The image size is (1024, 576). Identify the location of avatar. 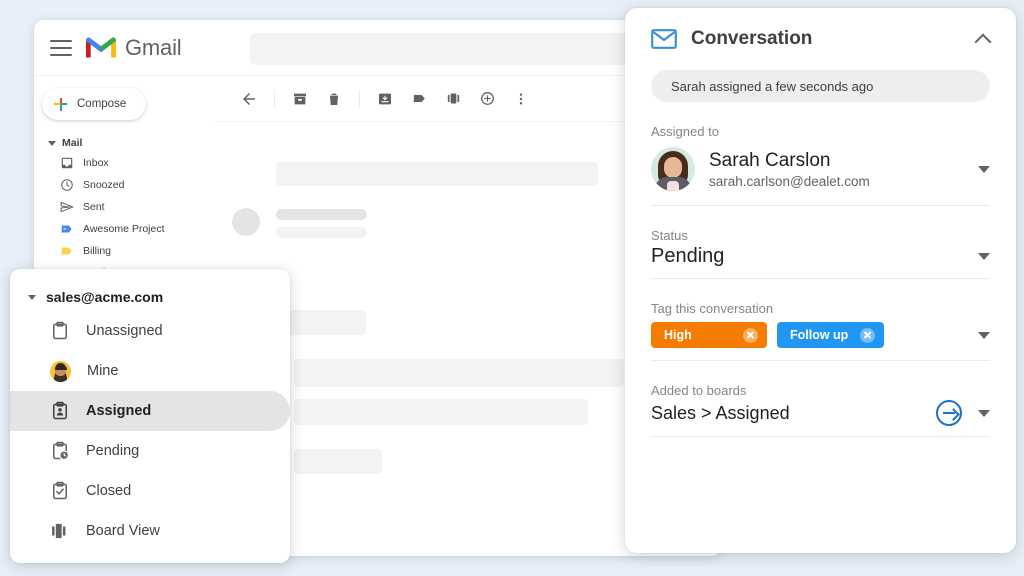
(673, 169).